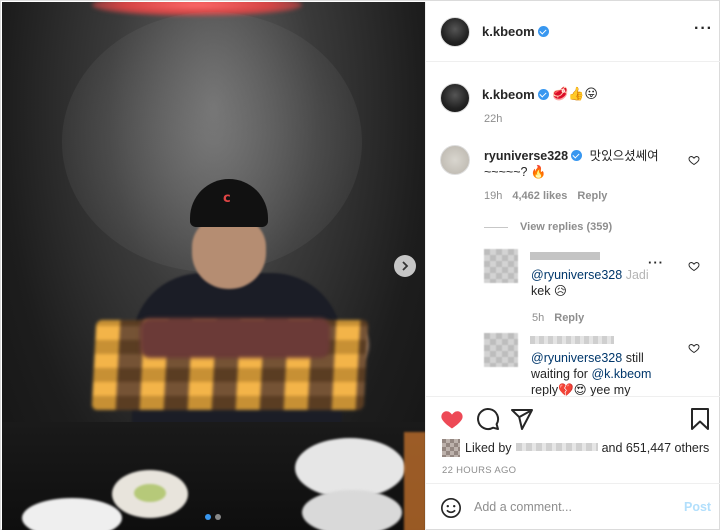 This screenshot has height=530, width=720. What do you see at coordinates (621, 374) in the screenshot?
I see `reply-mention-2: @k.kbeom` at bounding box center [621, 374].